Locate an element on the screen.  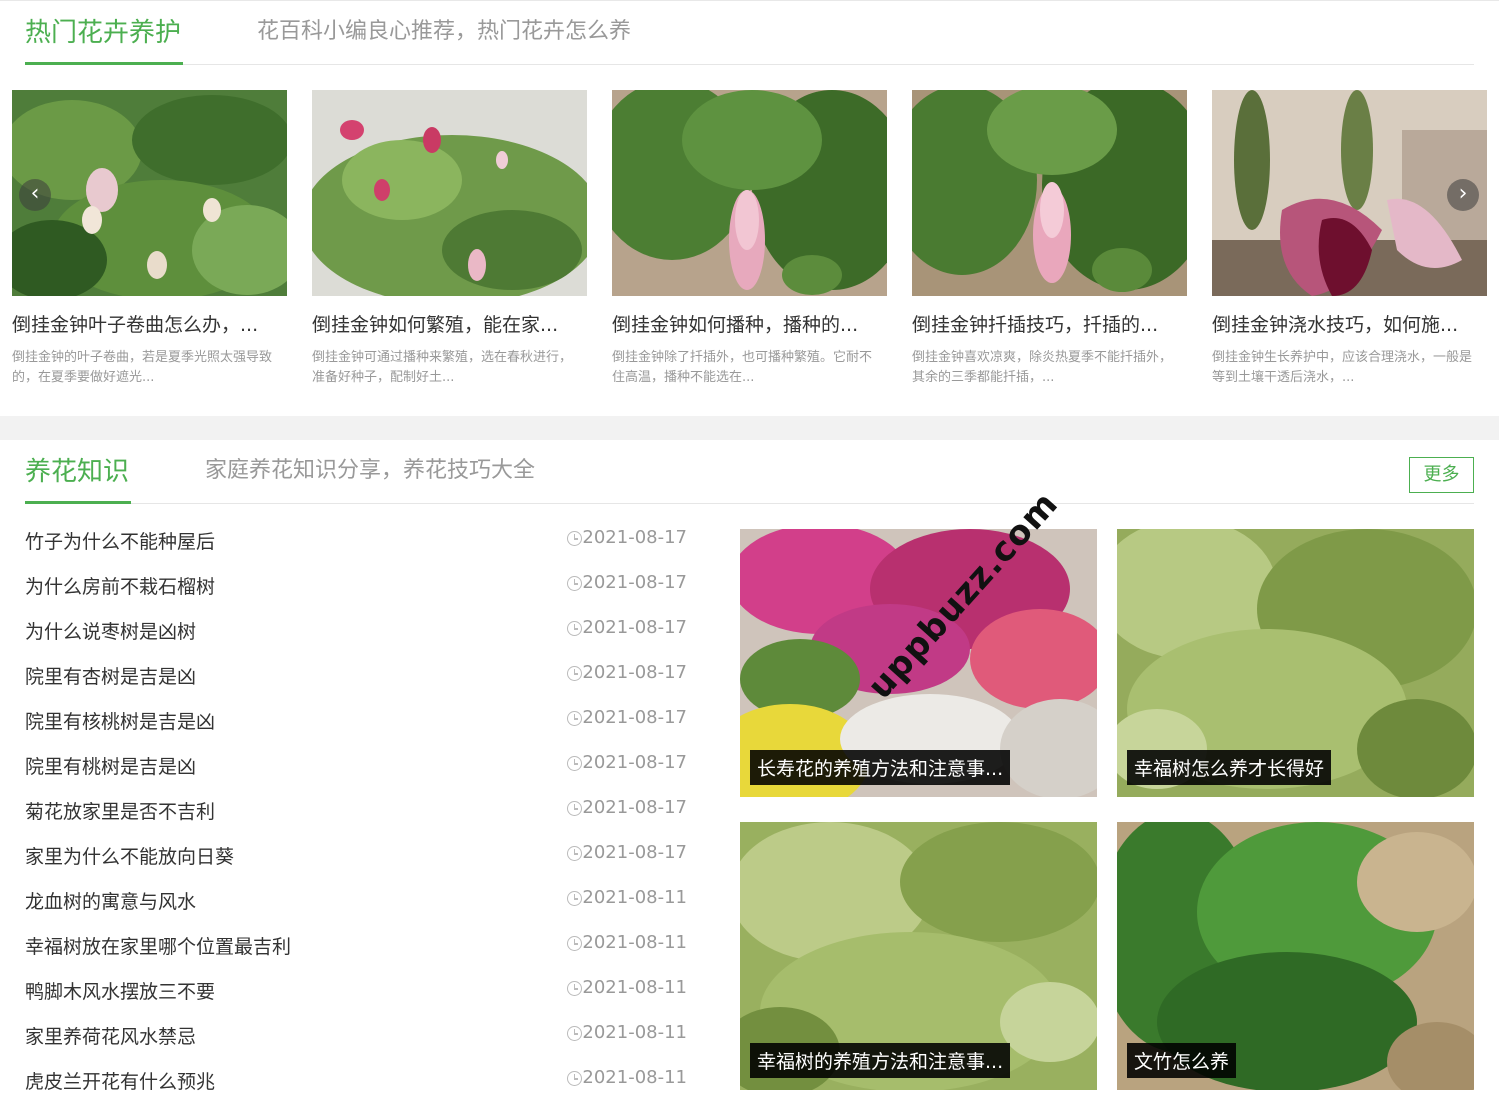
knowledge-section-subtitle: 家庭养花知识分享，养花技巧大全 is located at coordinates (370, 470).